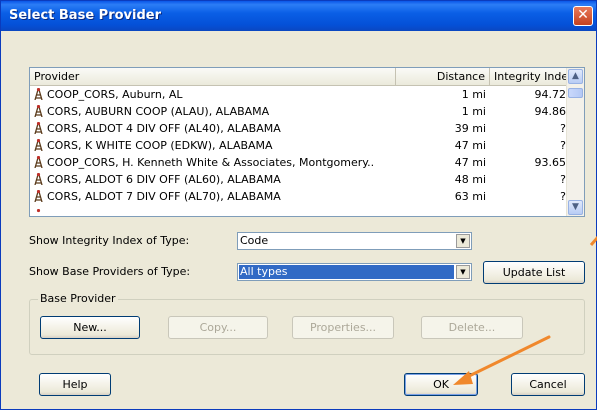  I want to click on ok-button: OK, so click(441, 384).